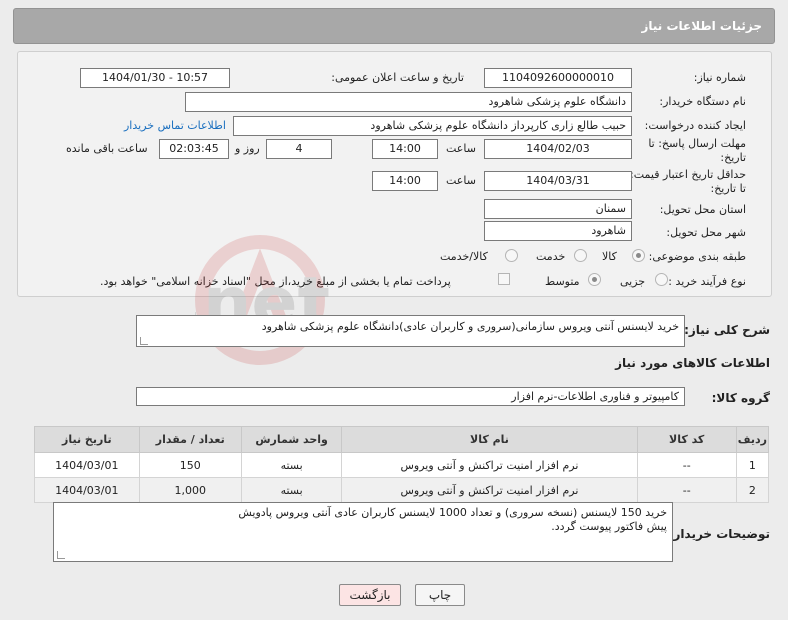 This screenshot has width=788, height=620. What do you see at coordinates (633, 281) in the screenshot?
I see `process-option-minor: جزیی` at bounding box center [633, 281].